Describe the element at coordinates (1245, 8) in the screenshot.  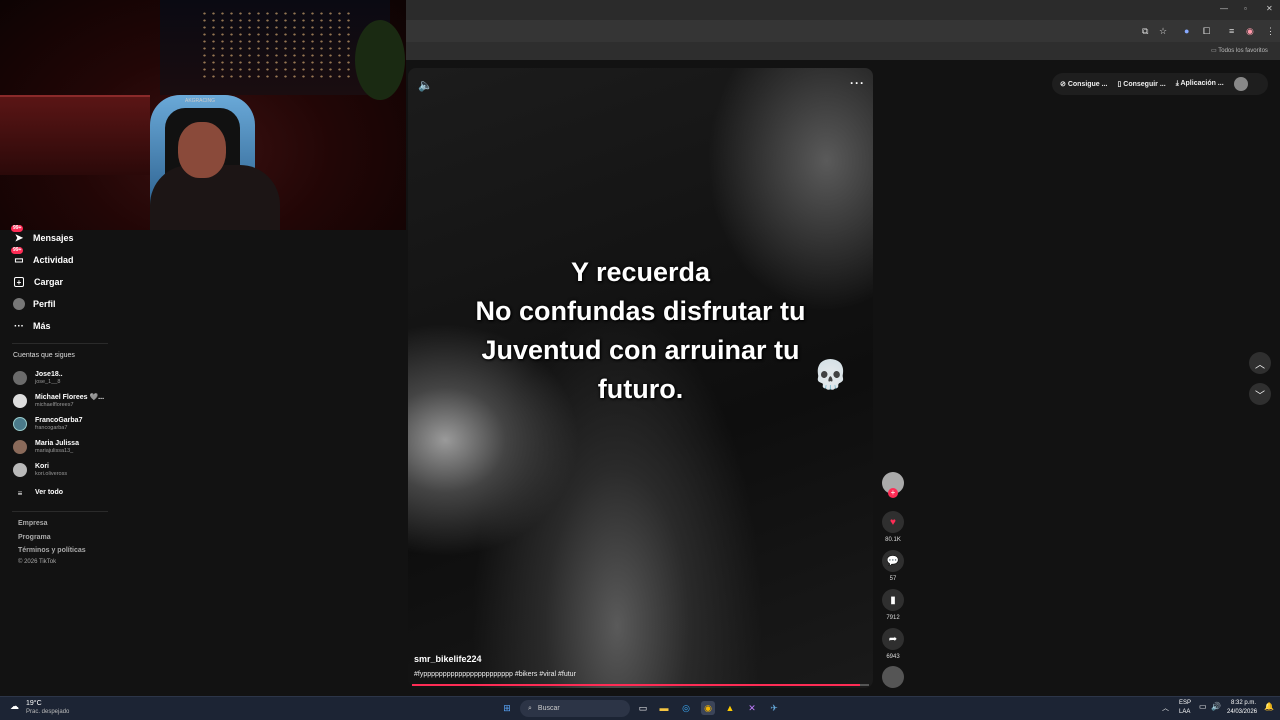
I see `restore-icon: ▫` at that location.